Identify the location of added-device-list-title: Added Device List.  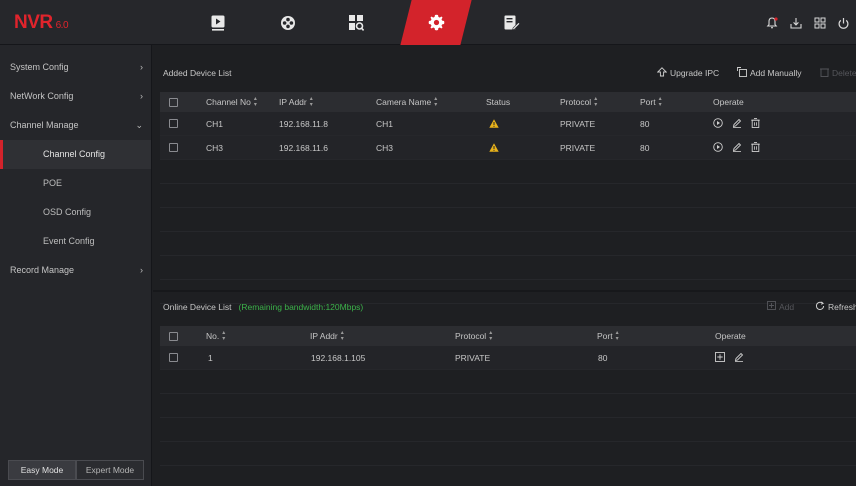
(197, 73).